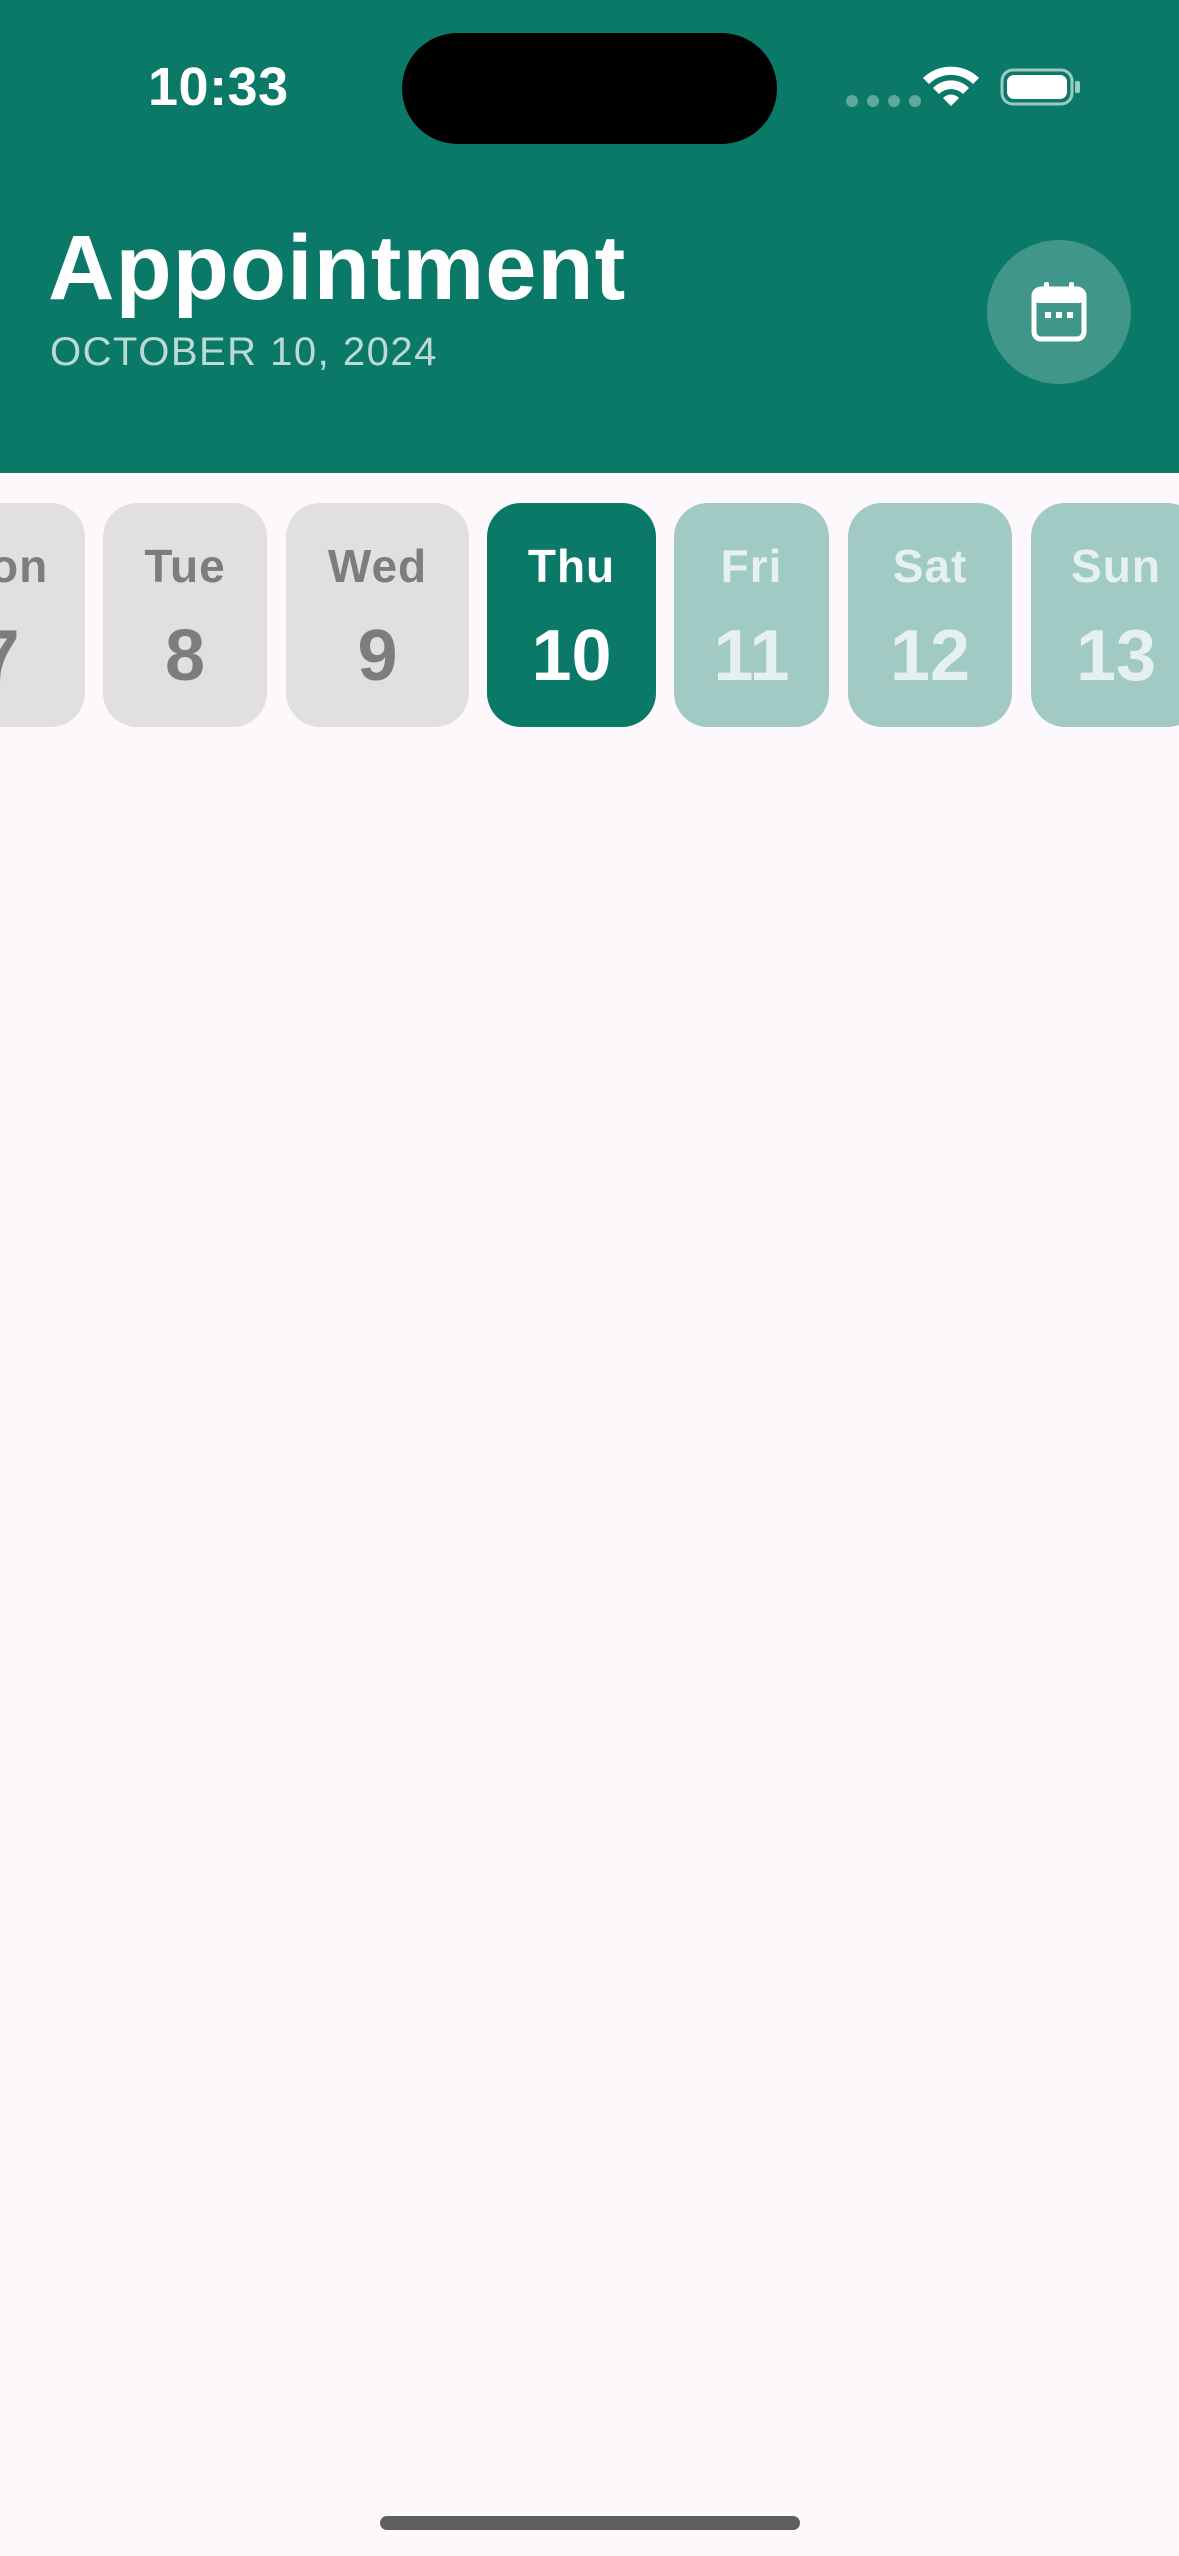 Image resolution: width=1179 pixels, height=2556 pixels. I want to click on day-item-fri: Fri 11, so click(751, 615).